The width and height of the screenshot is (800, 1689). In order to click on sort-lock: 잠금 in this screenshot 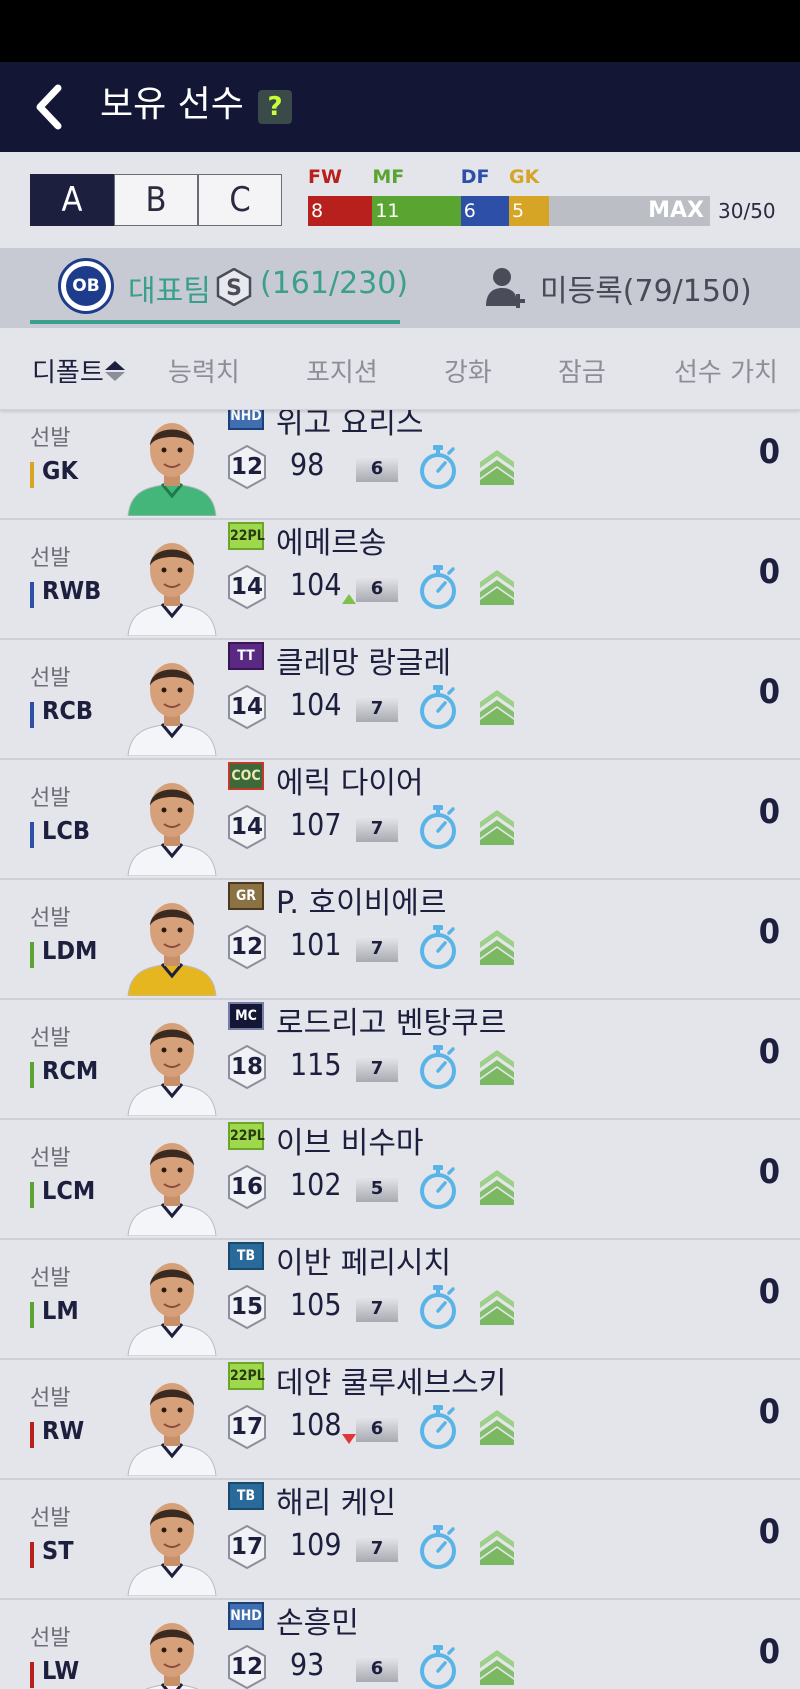, I will do `click(582, 370)`.